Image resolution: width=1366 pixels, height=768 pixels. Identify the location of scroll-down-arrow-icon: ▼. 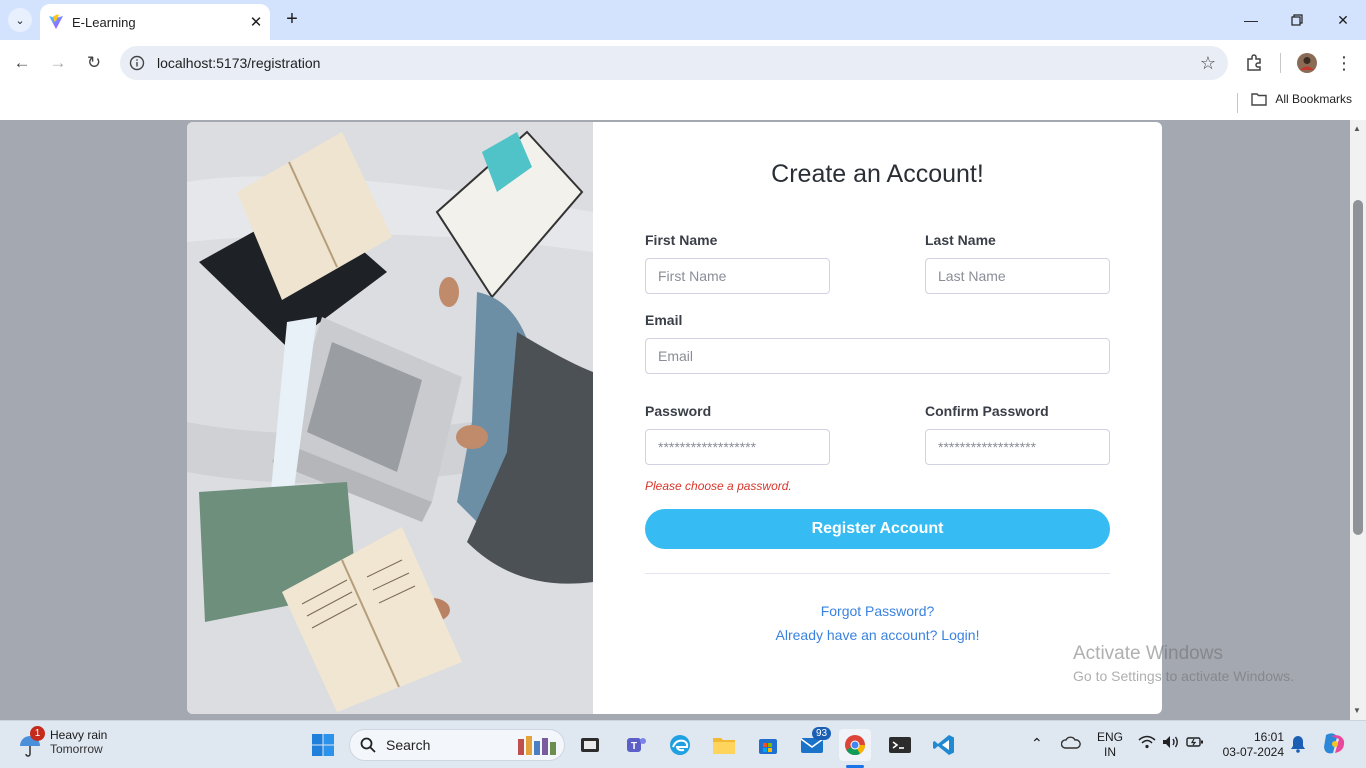
(1357, 710).